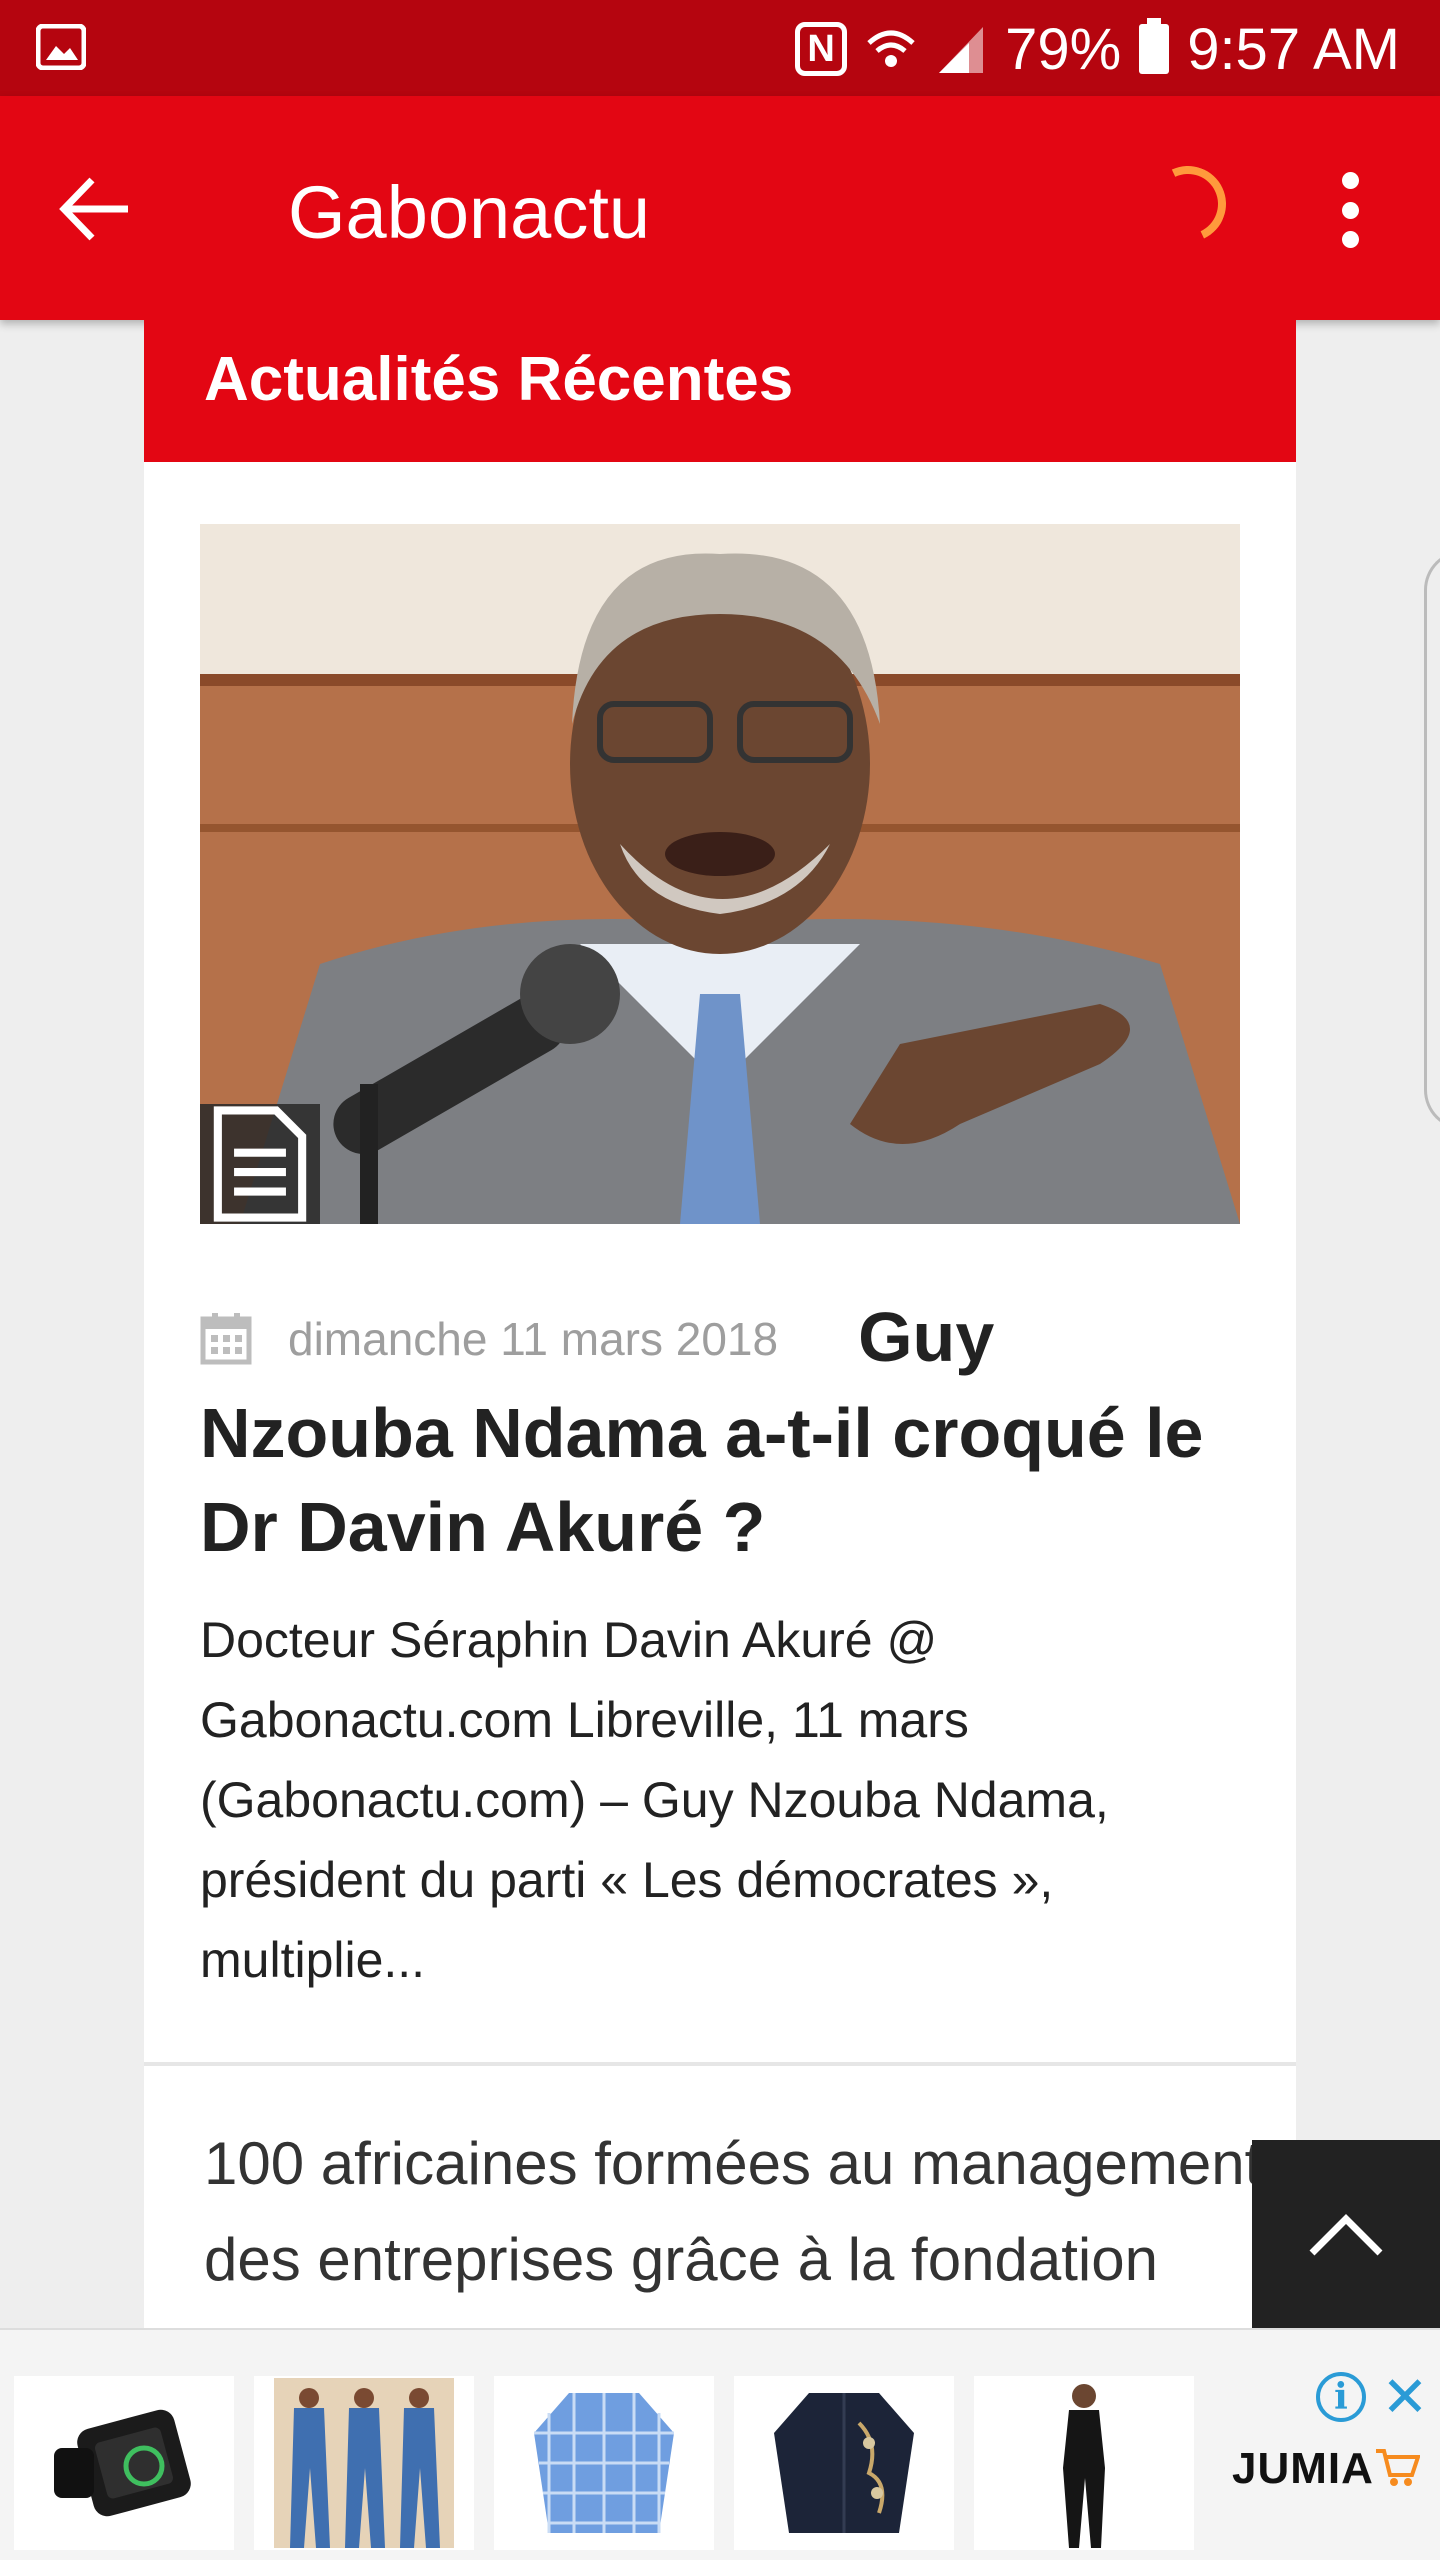  Describe the element at coordinates (821, 49) in the screenshot. I see `nfc-icon: N` at that location.